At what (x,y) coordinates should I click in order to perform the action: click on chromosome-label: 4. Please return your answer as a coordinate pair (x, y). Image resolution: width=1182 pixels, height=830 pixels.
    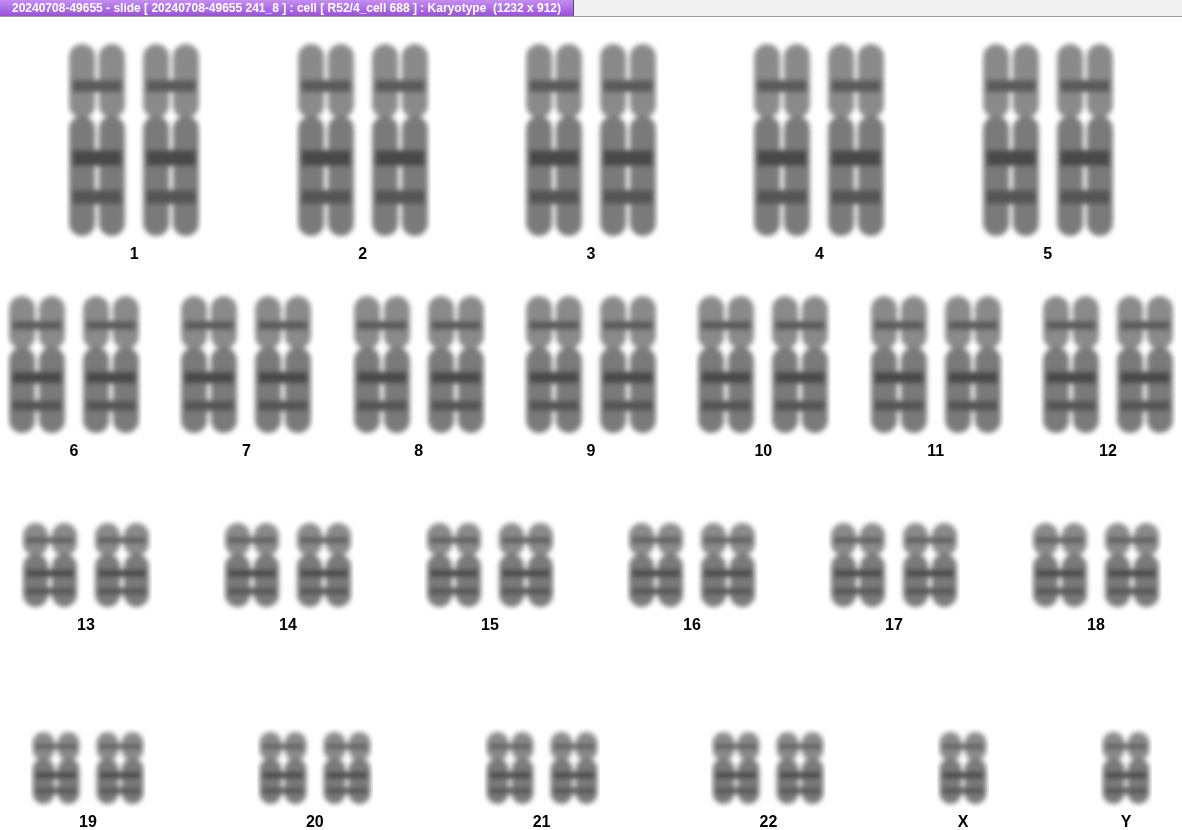
    Looking at the image, I should click on (819, 254).